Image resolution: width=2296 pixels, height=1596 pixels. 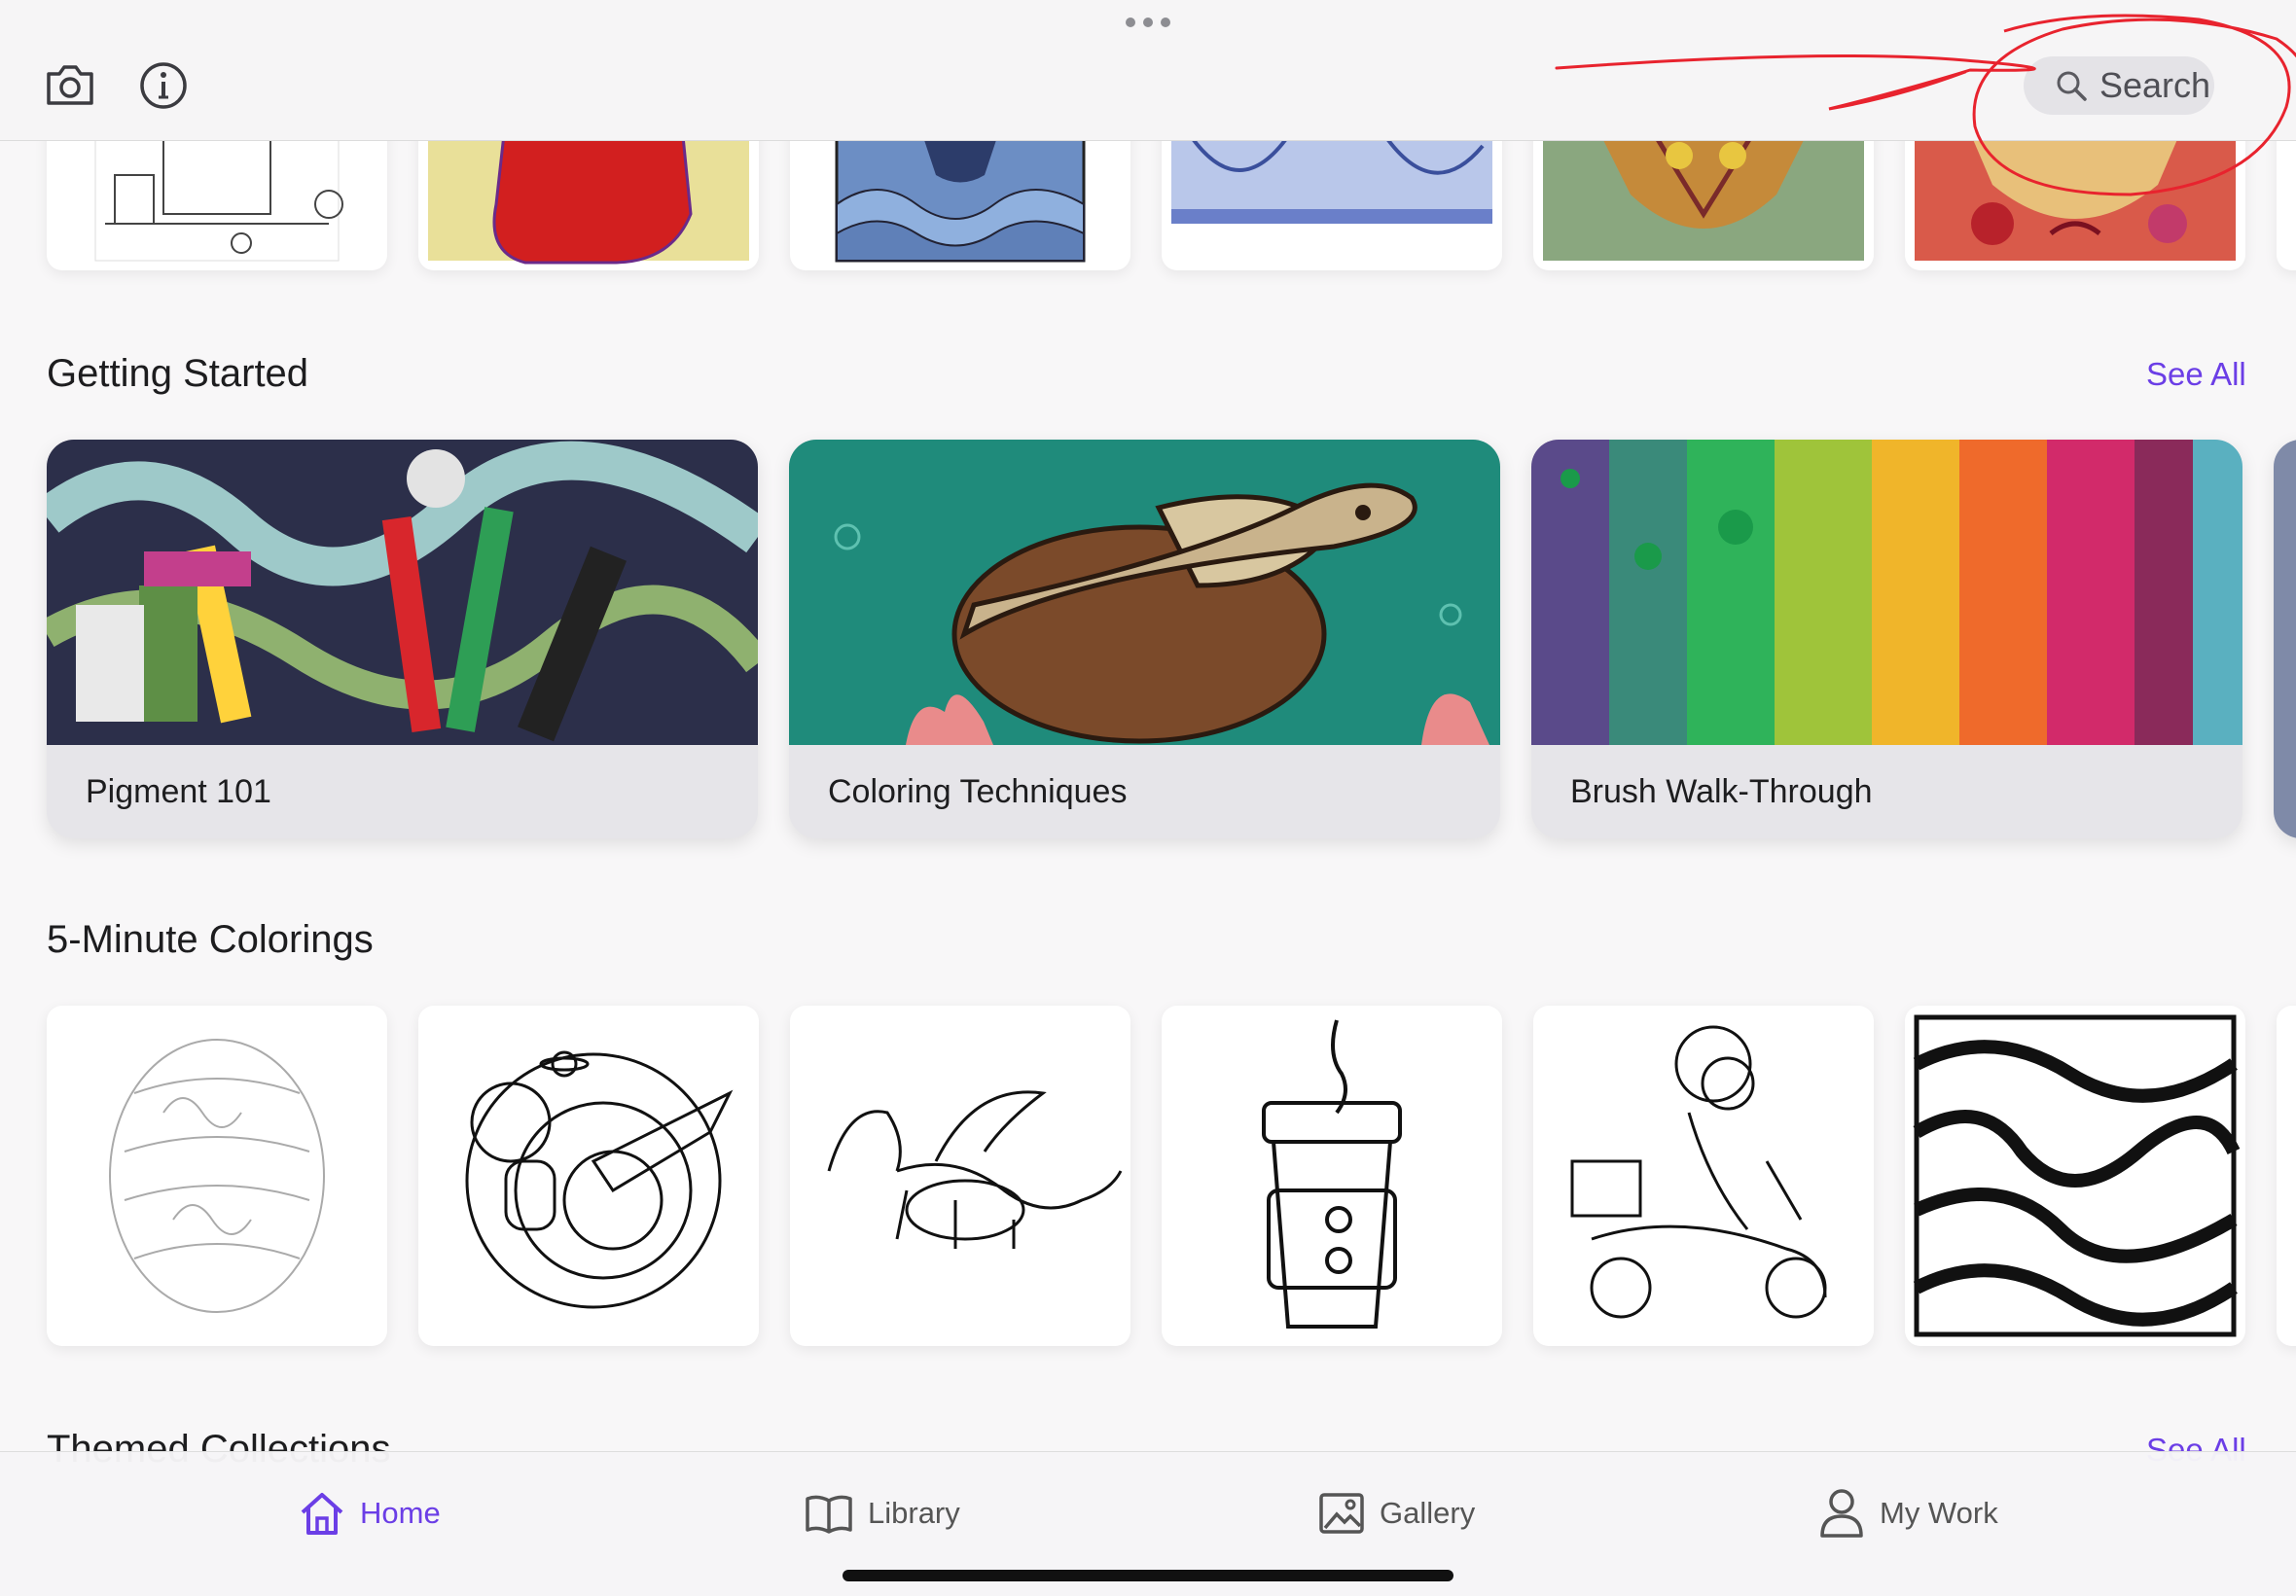 What do you see at coordinates (1925, 105) in the screenshot?
I see `red-annotation-arrow-circle` at bounding box center [1925, 105].